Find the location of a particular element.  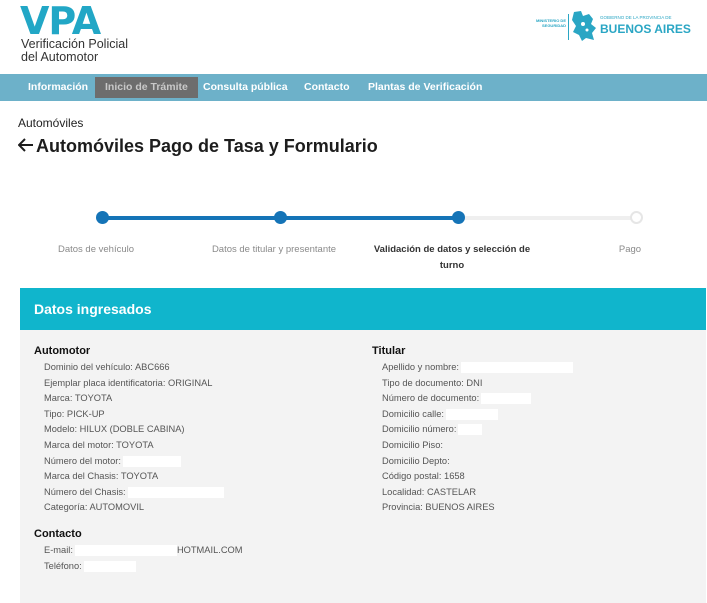

step-3-label-line-1: Validación de datos y selección de is located at coordinates (452, 249).